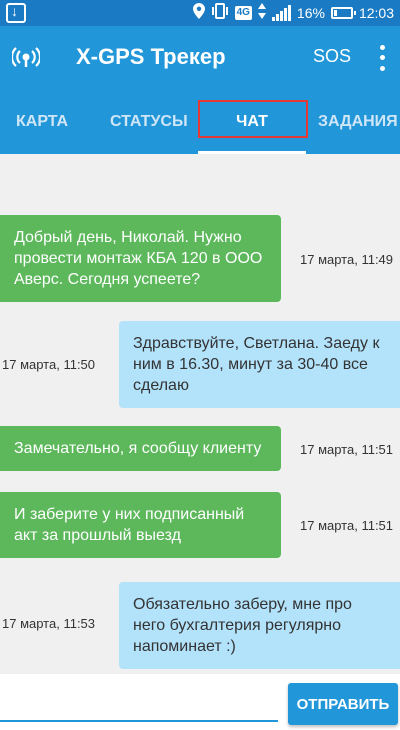  I want to click on send-button: ОТПРАВИТЬ, so click(343, 704).